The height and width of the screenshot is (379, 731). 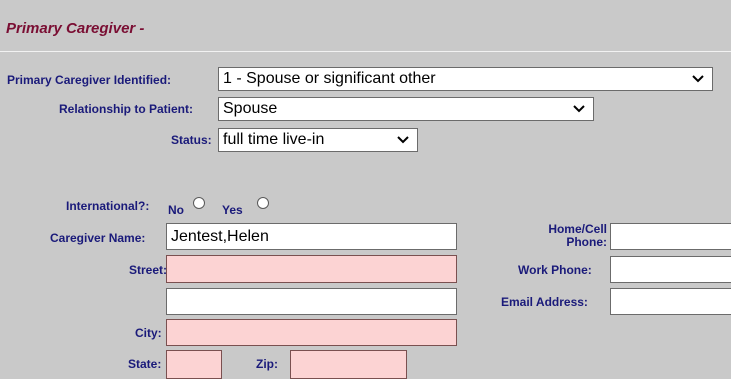 I want to click on section-title: Primary Caregiver -, so click(x=75, y=28).